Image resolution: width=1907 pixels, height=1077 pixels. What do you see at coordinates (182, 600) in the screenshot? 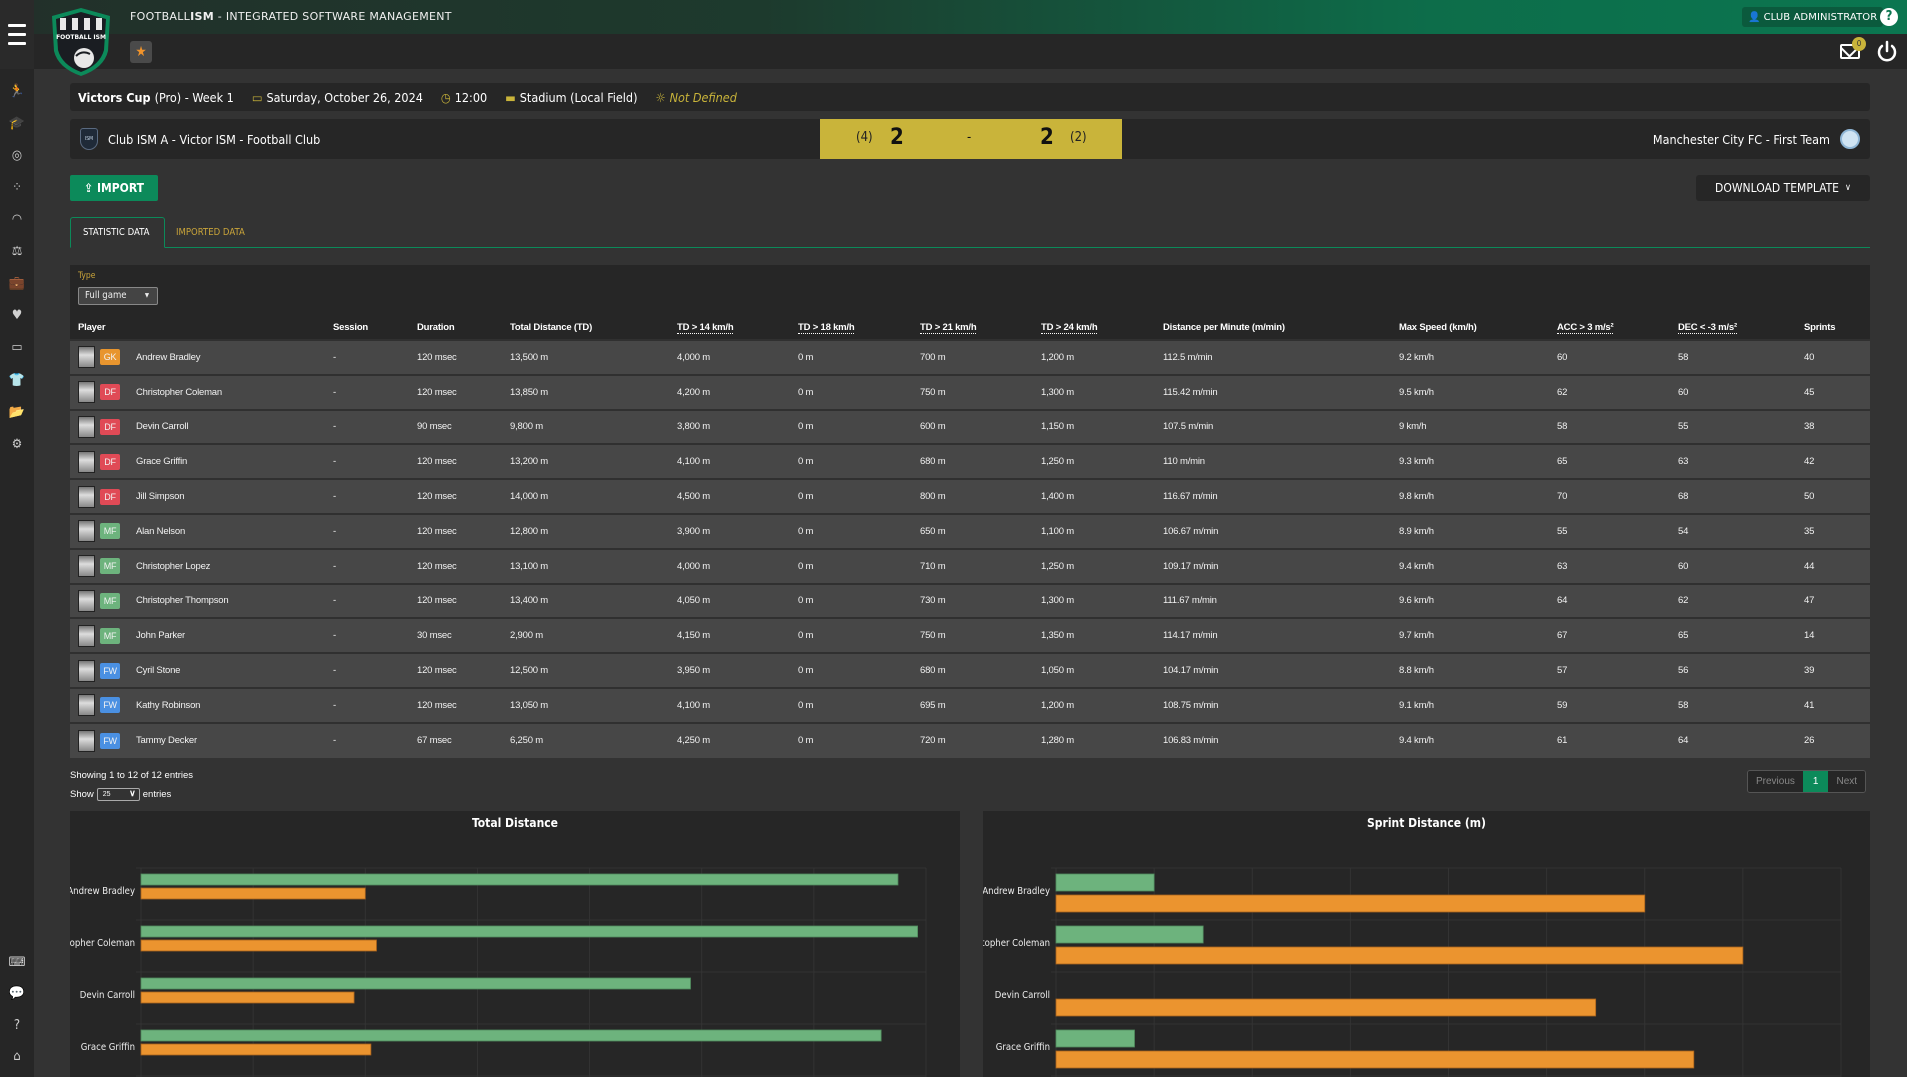
I see `player-name: Christopher Thompson` at bounding box center [182, 600].